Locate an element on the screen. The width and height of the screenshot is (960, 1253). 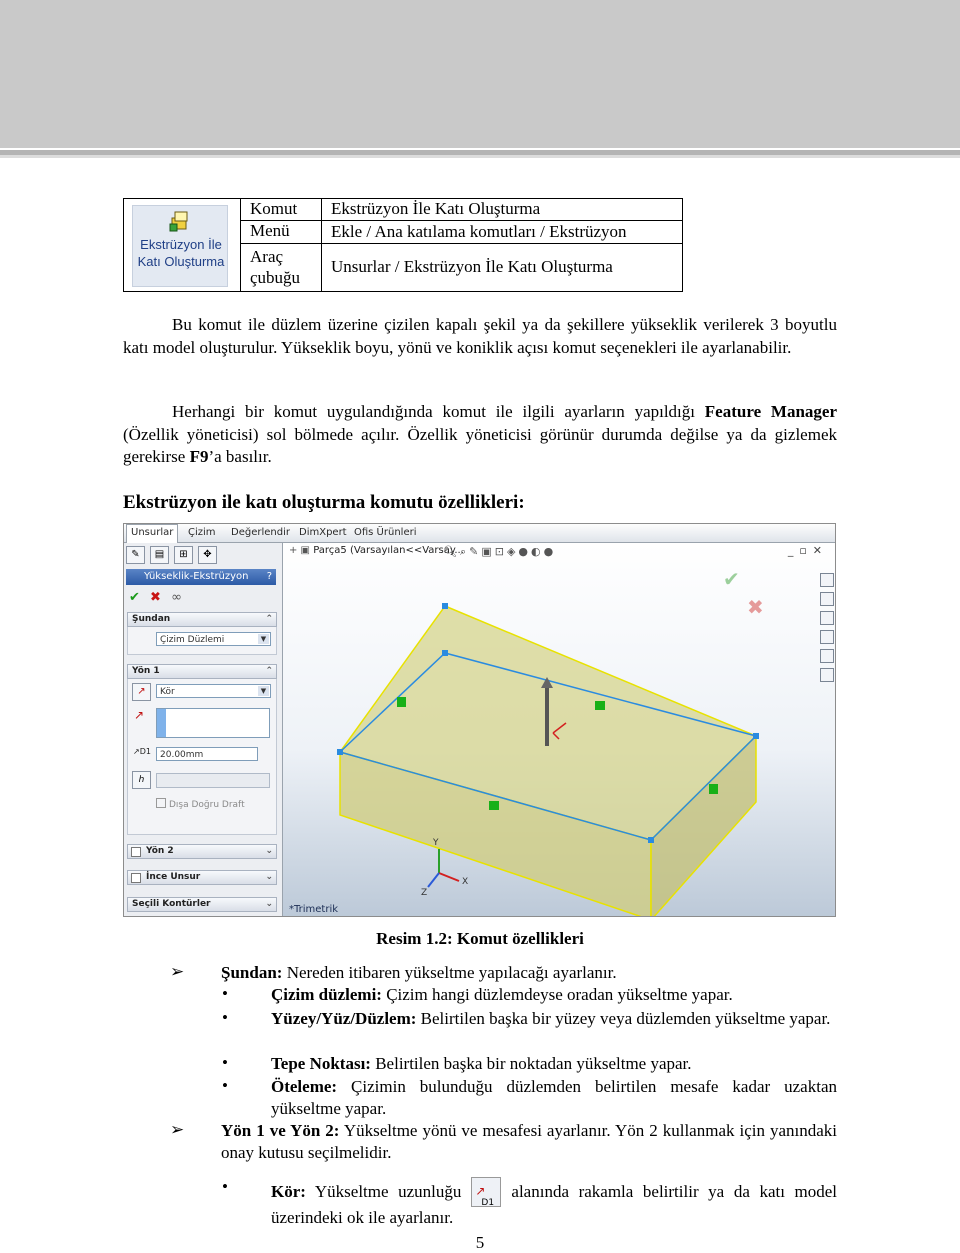
bold-term: Feature Manager is located at coordinates (770, 411).